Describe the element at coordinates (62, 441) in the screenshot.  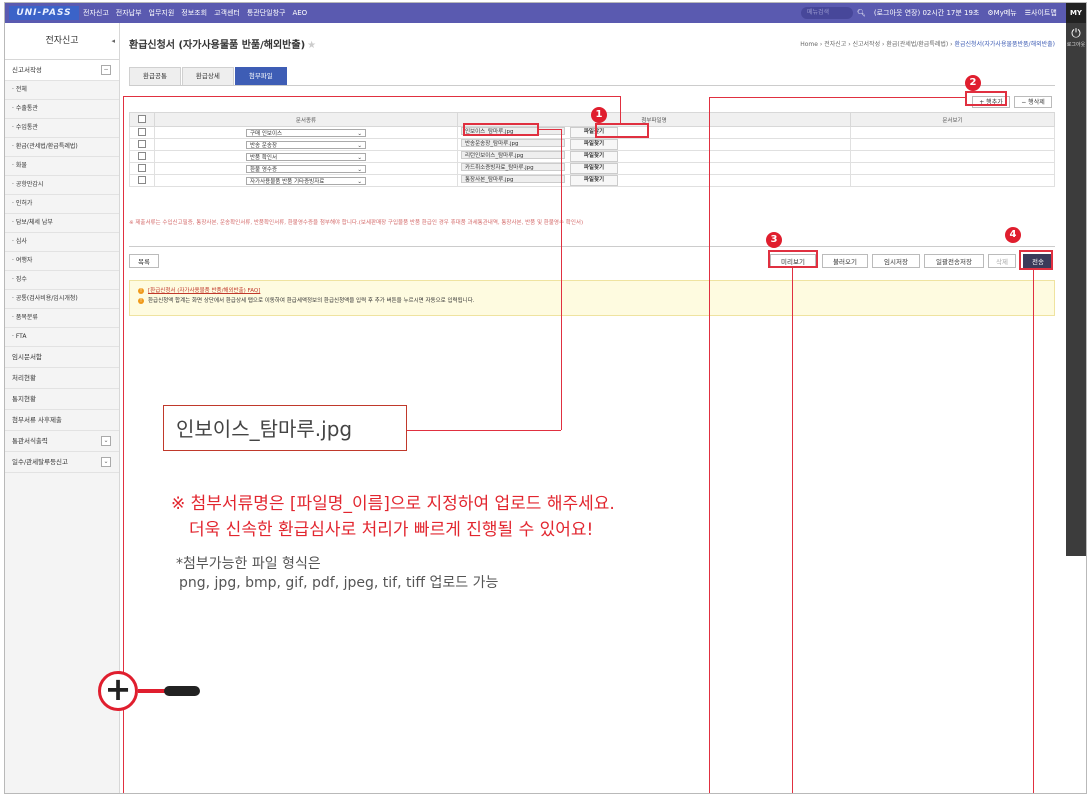
I see `sidebar-group-print: 통관서식출력 ⌄` at that location.